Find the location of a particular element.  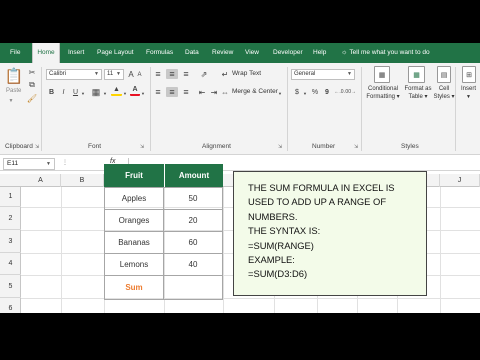

alignment-launcher-icon: ⇲ is located at coordinates (280, 147).